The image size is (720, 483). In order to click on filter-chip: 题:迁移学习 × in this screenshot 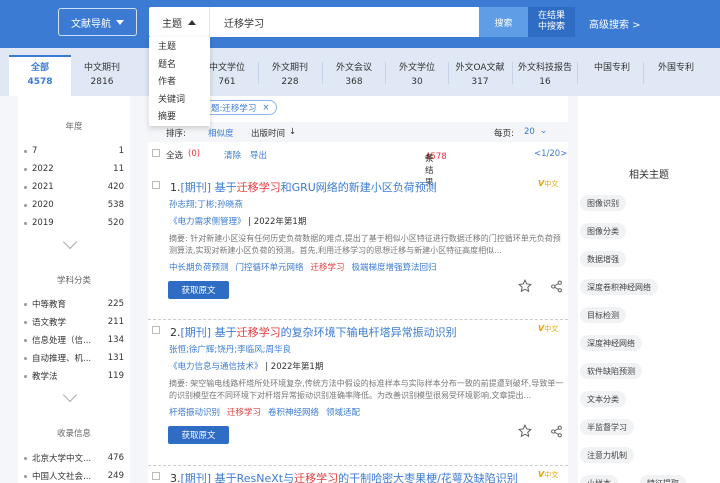, I will do `click(240, 107)`.